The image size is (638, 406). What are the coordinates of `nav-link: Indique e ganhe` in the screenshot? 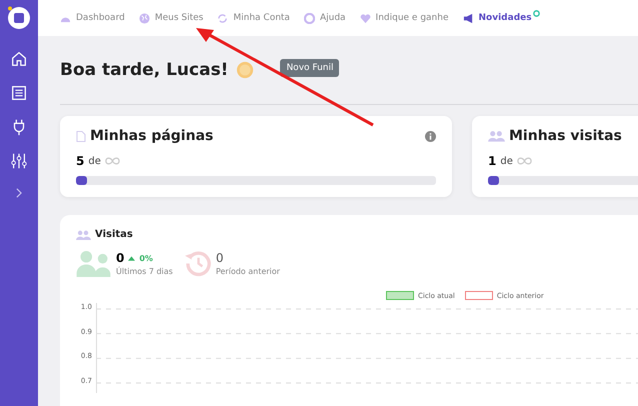 It's located at (404, 18).